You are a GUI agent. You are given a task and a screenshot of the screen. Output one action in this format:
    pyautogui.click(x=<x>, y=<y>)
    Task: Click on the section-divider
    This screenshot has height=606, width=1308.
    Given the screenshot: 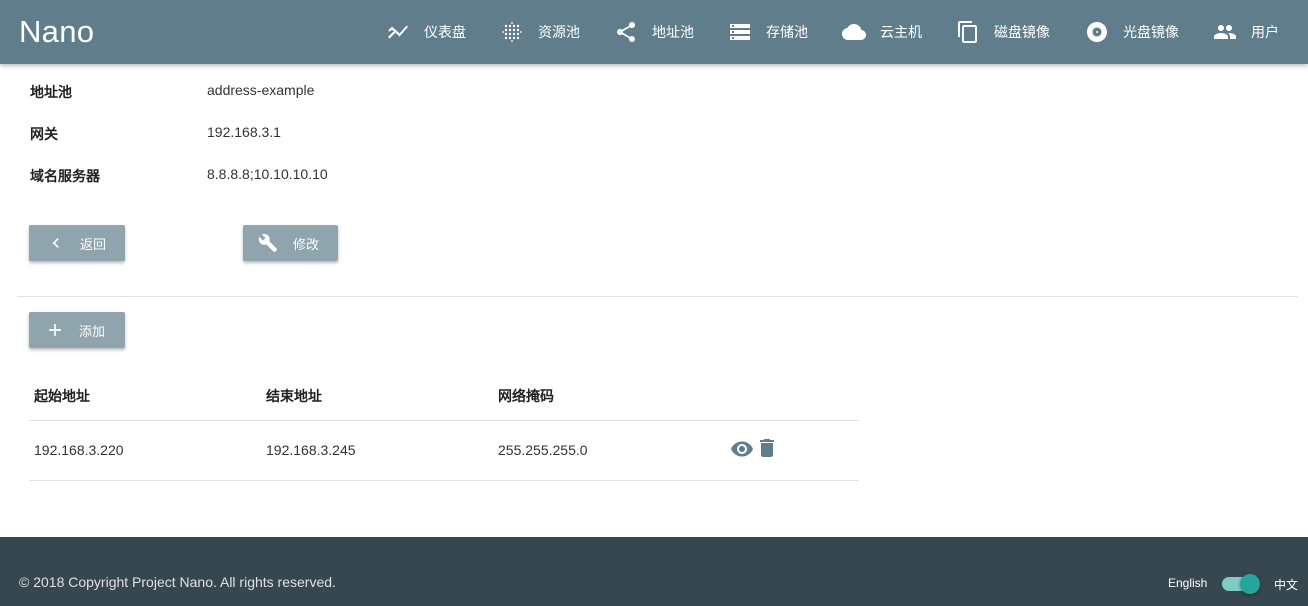 What is the action you would take?
    pyautogui.click(x=657, y=296)
    